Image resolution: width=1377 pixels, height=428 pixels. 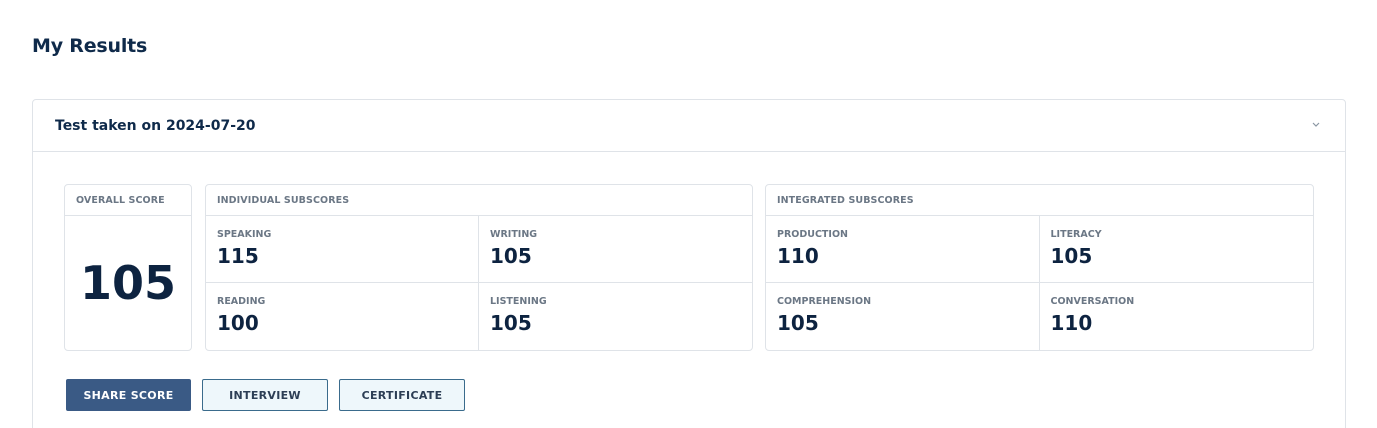 I want to click on subscore-comprehension: Comprehension 105, so click(x=903, y=316).